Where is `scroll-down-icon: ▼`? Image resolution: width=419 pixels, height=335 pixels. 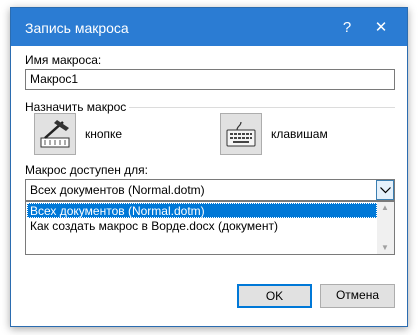
scroll-down-icon: ▼ is located at coordinates (385, 247).